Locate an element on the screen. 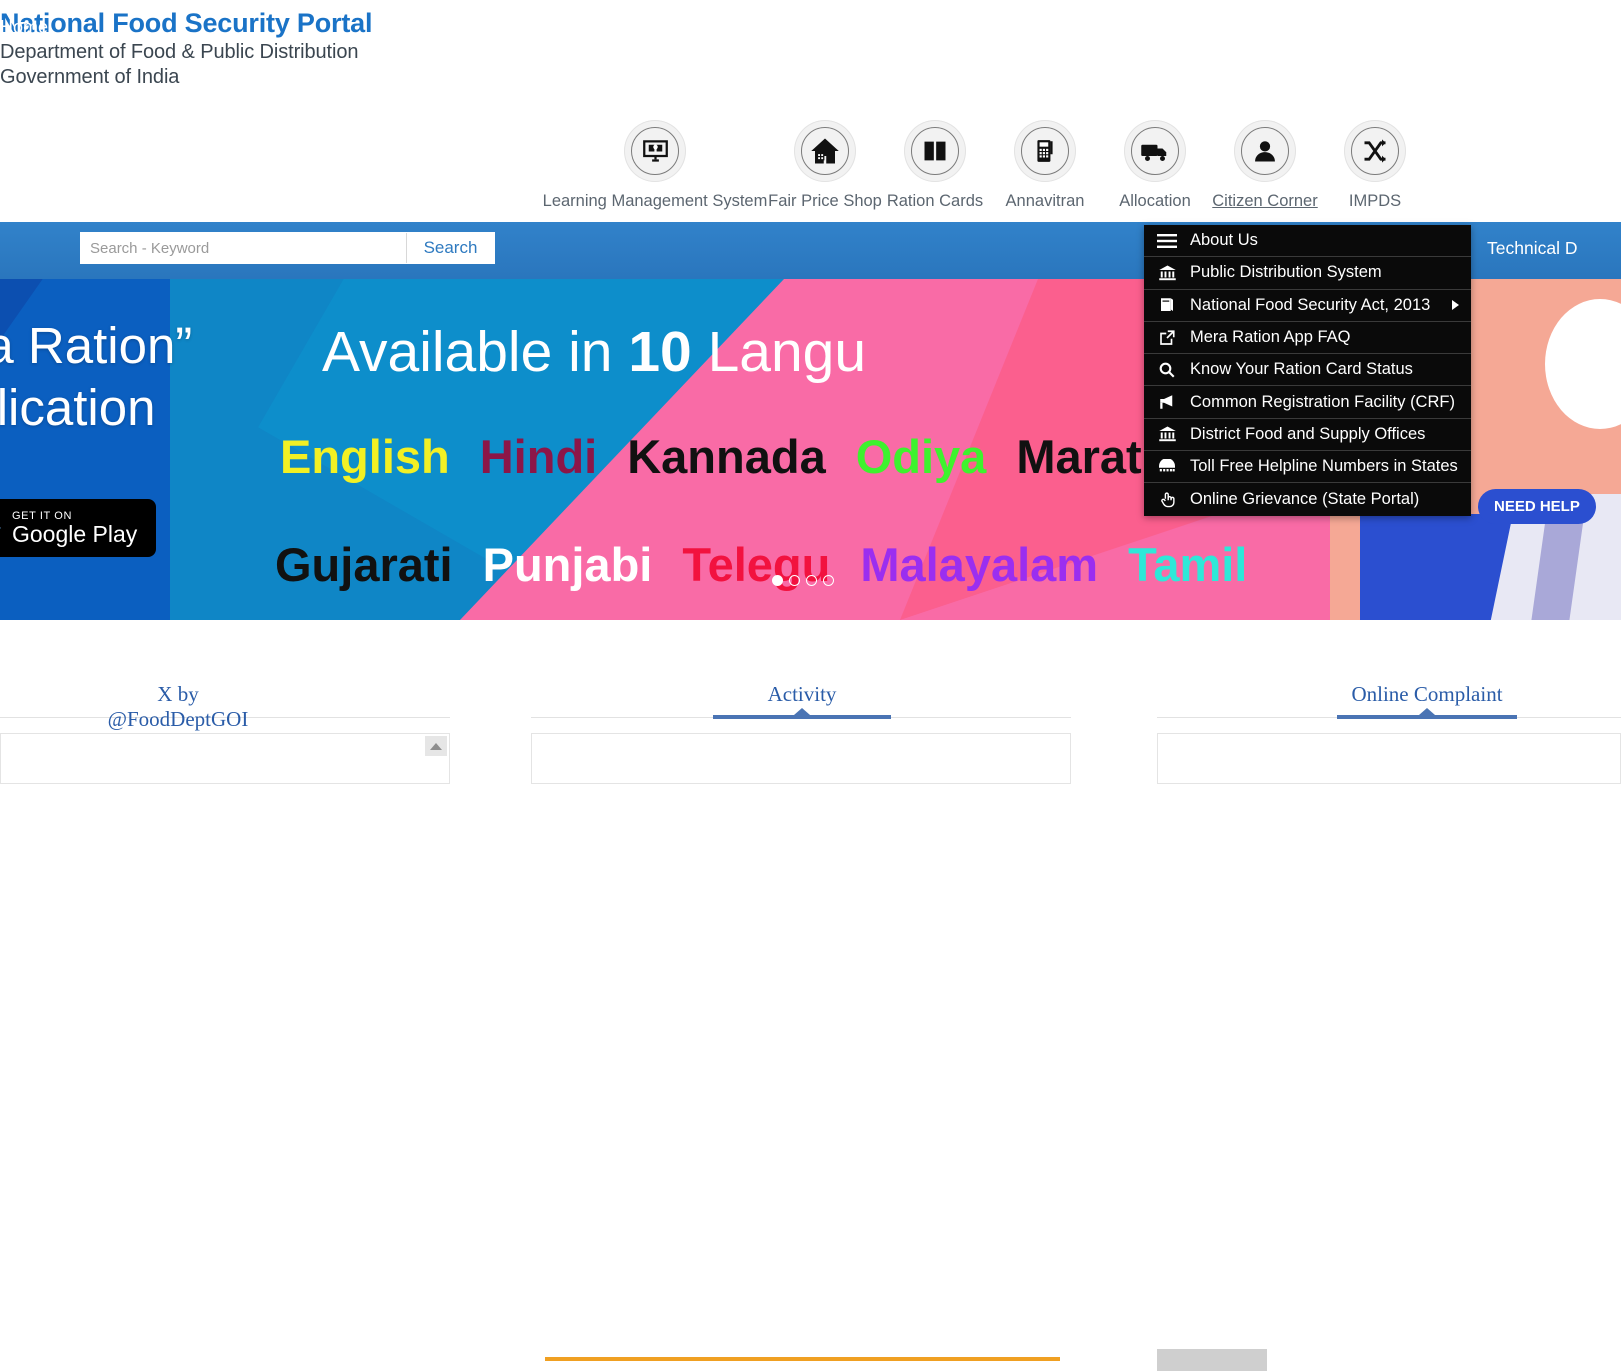 The height and width of the screenshot is (1371, 1621). language-chip: Marat is located at coordinates (1079, 456).